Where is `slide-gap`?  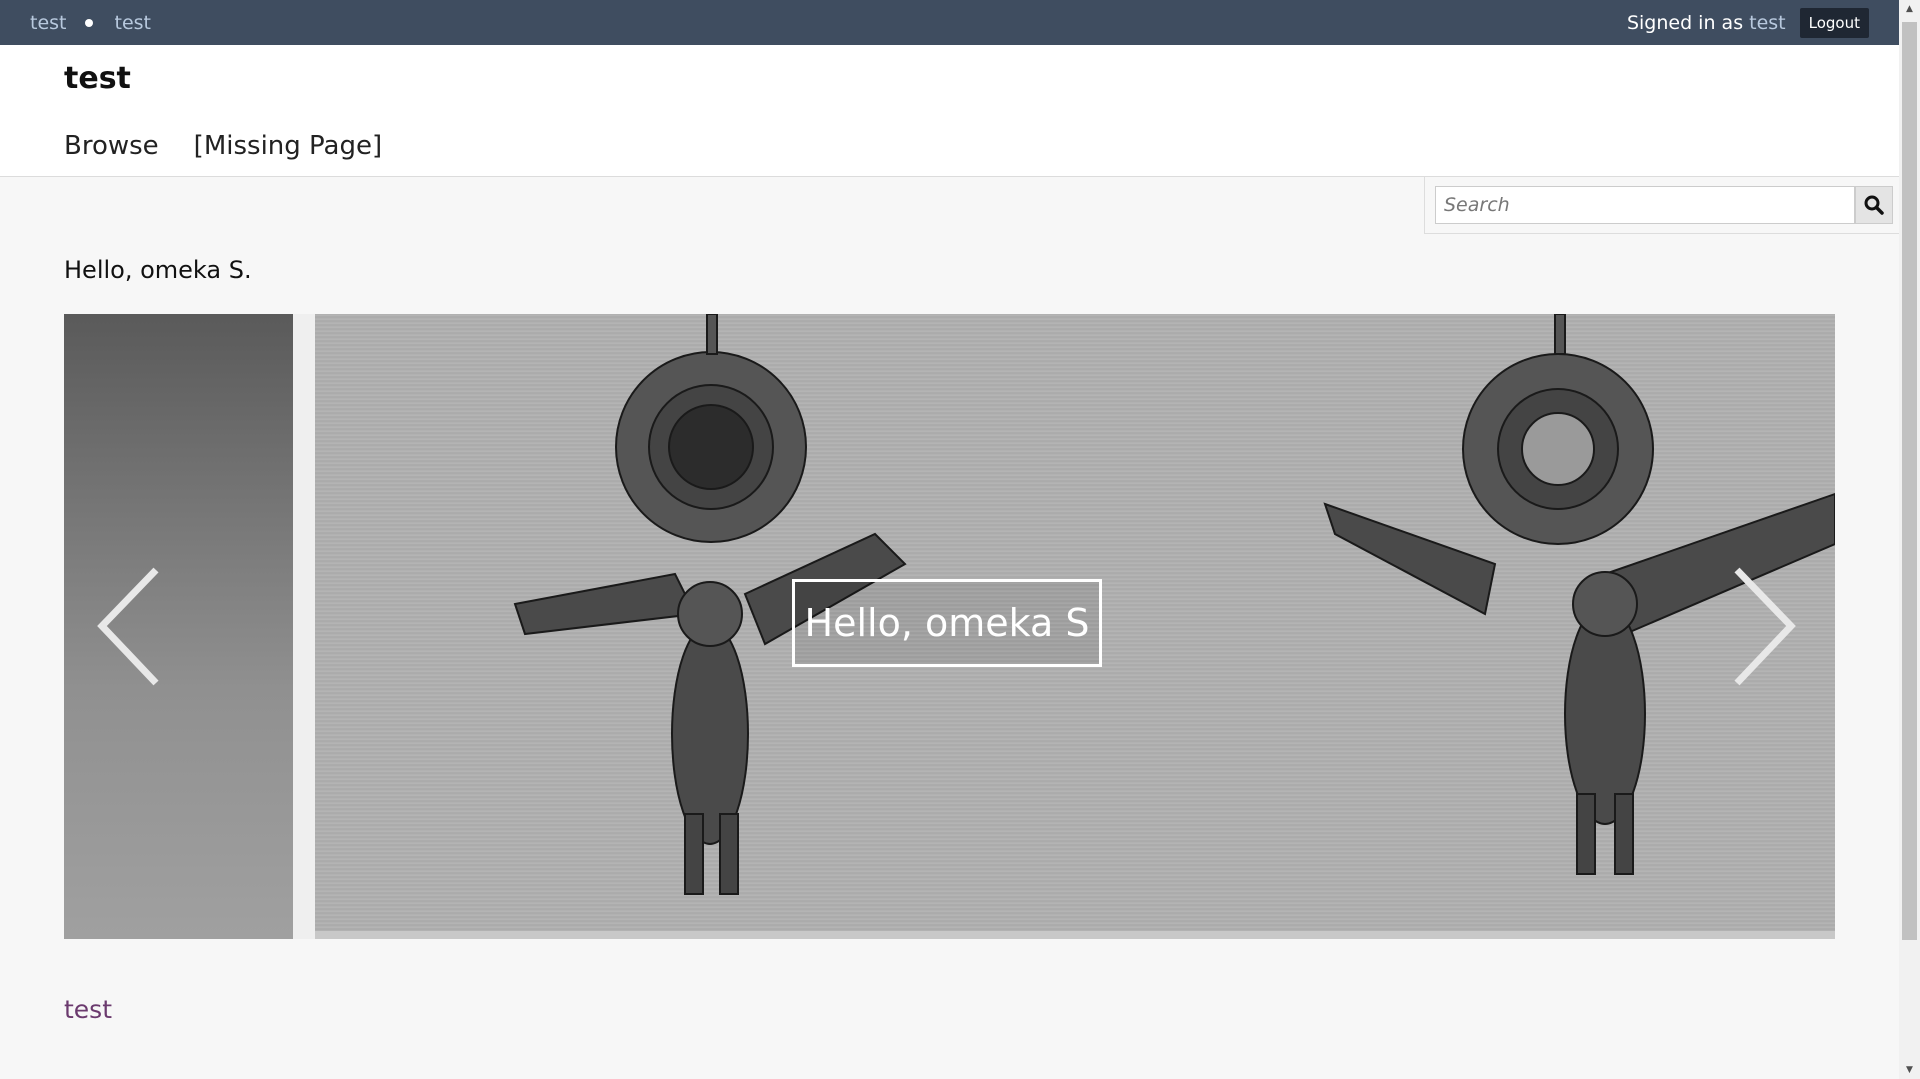 slide-gap is located at coordinates (304, 626).